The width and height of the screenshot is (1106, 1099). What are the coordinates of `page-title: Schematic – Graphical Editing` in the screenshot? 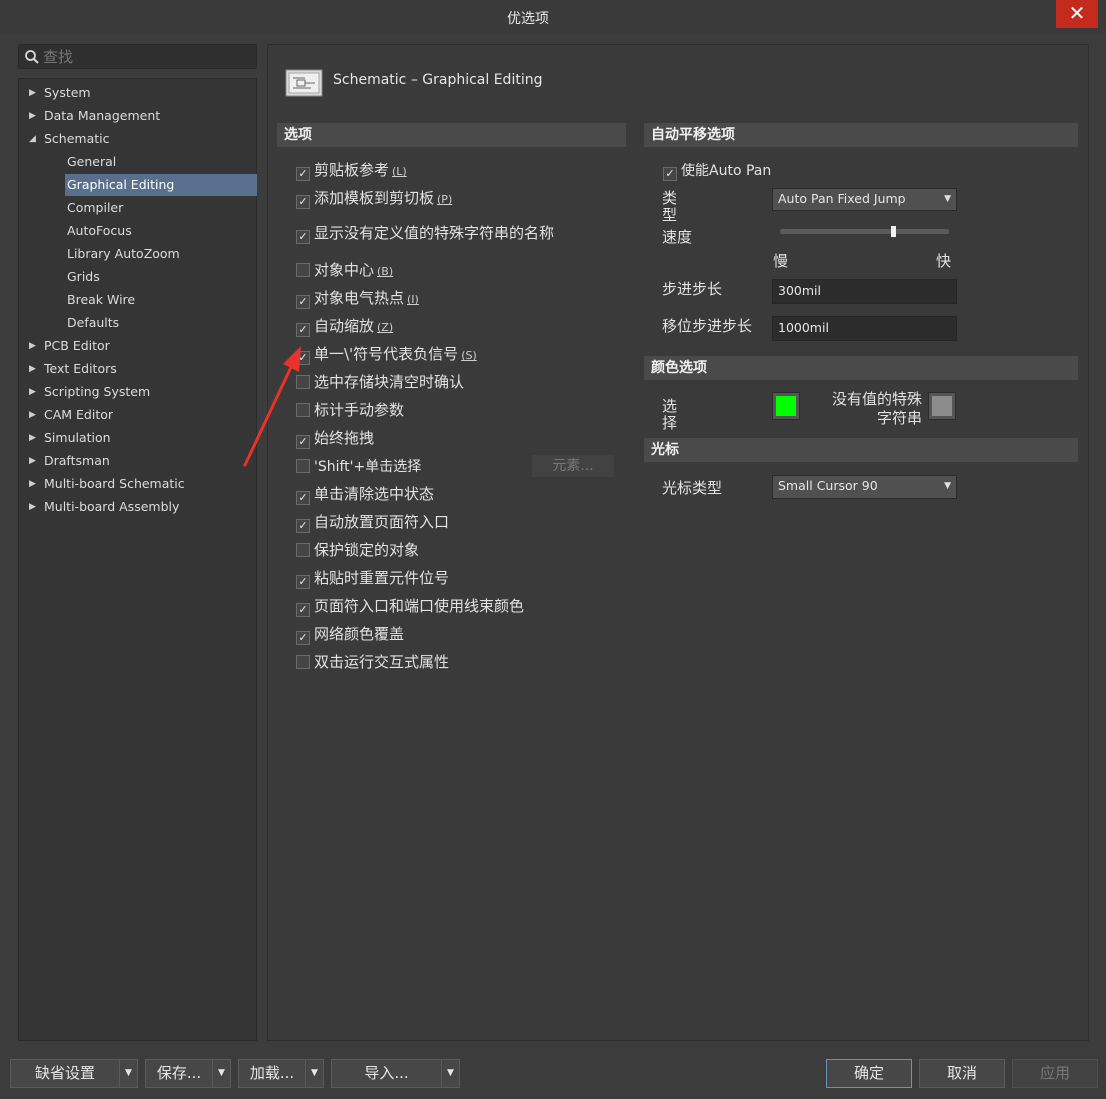 It's located at (438, 80).